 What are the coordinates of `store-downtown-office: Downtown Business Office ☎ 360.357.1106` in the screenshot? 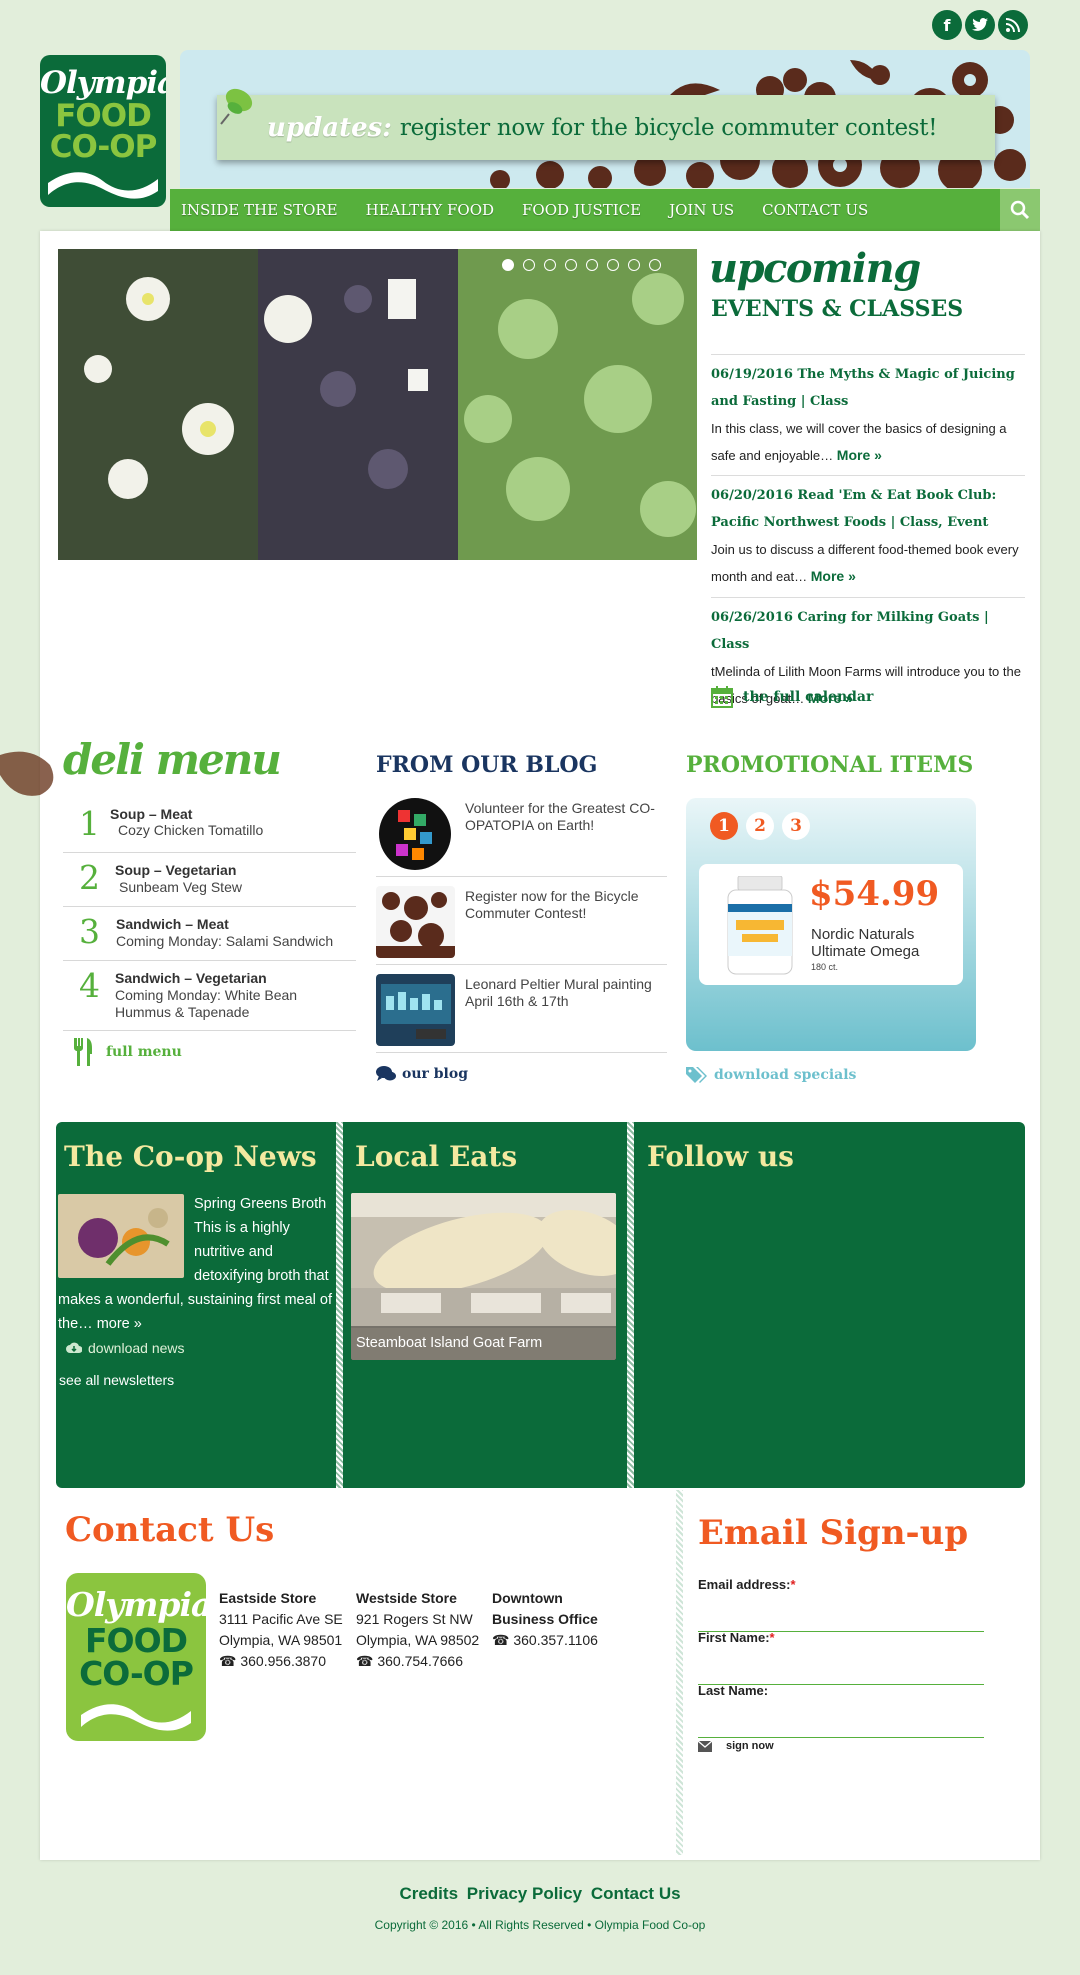 It's located at (551, 1619).